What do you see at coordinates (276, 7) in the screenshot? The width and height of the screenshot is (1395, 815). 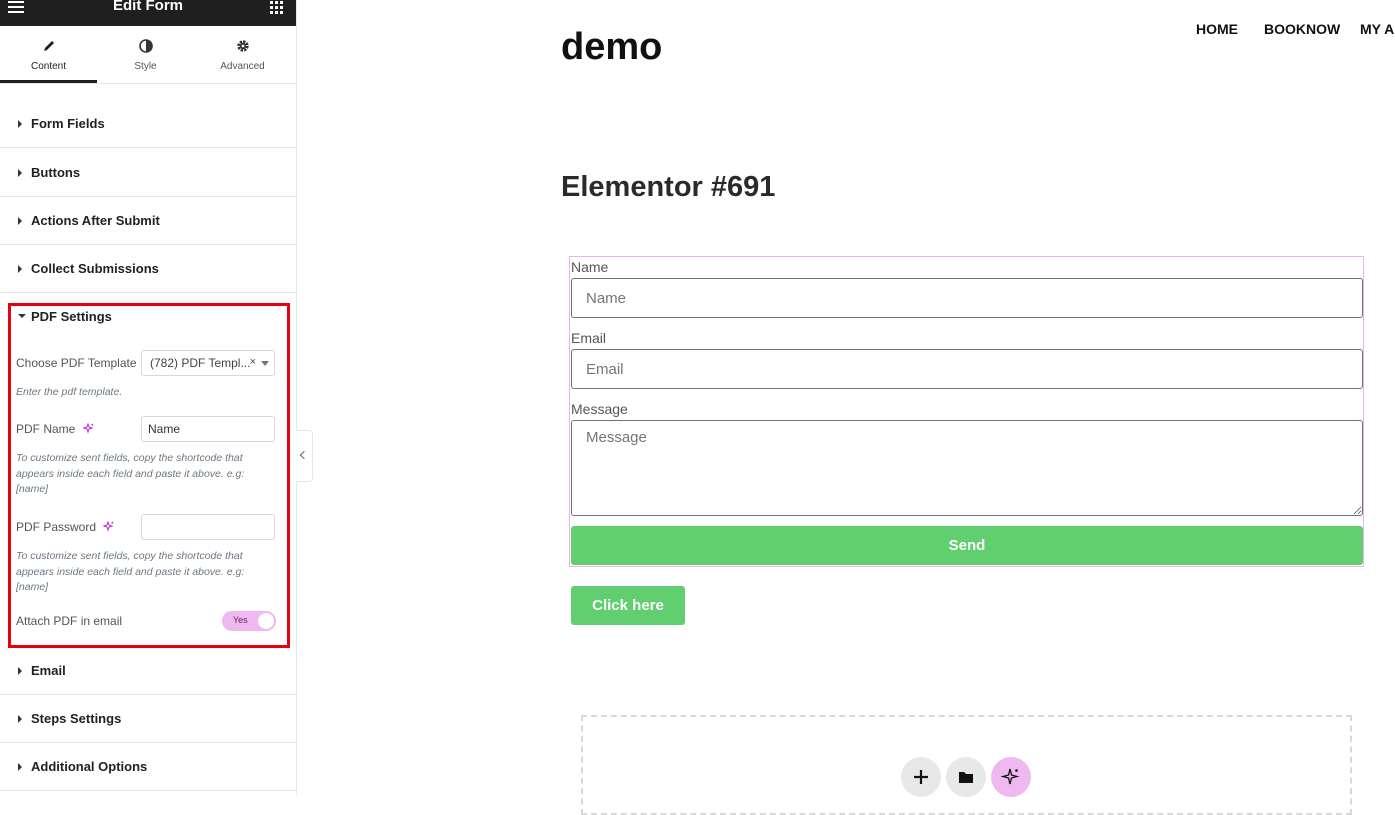 I see `widgets-grid-icon` at bounding box center [276, 7].